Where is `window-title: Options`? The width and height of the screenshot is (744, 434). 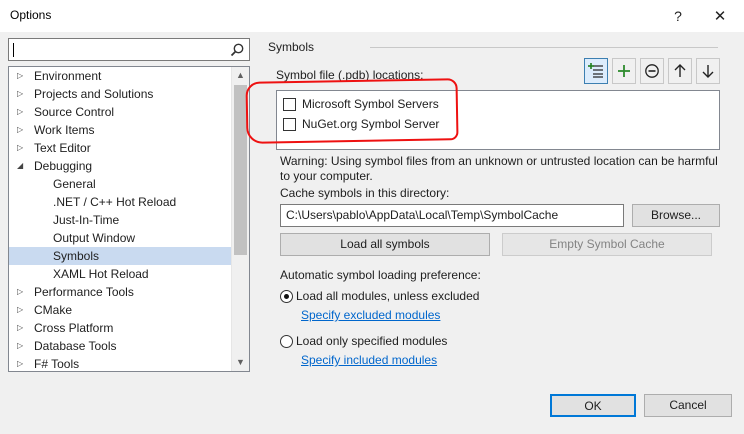 window-title: Options is located at coordinates (31, 15).